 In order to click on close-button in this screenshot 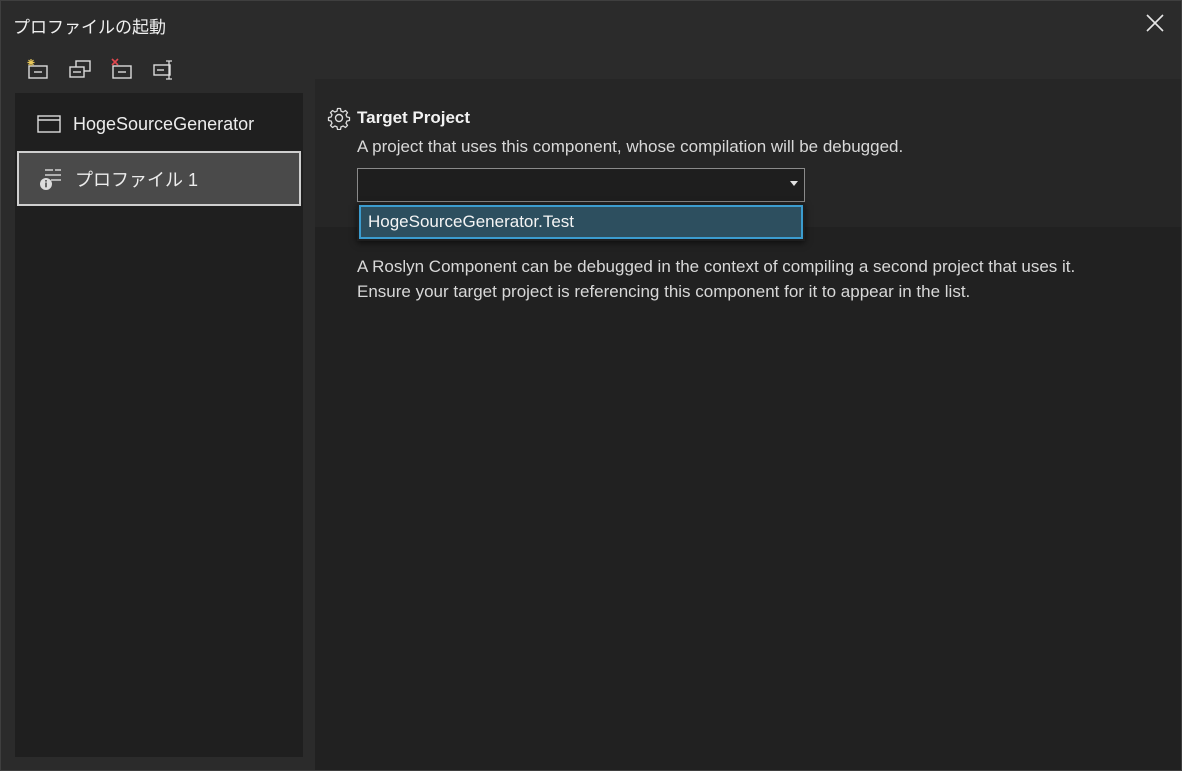, I will do `click(1155, 23)`.